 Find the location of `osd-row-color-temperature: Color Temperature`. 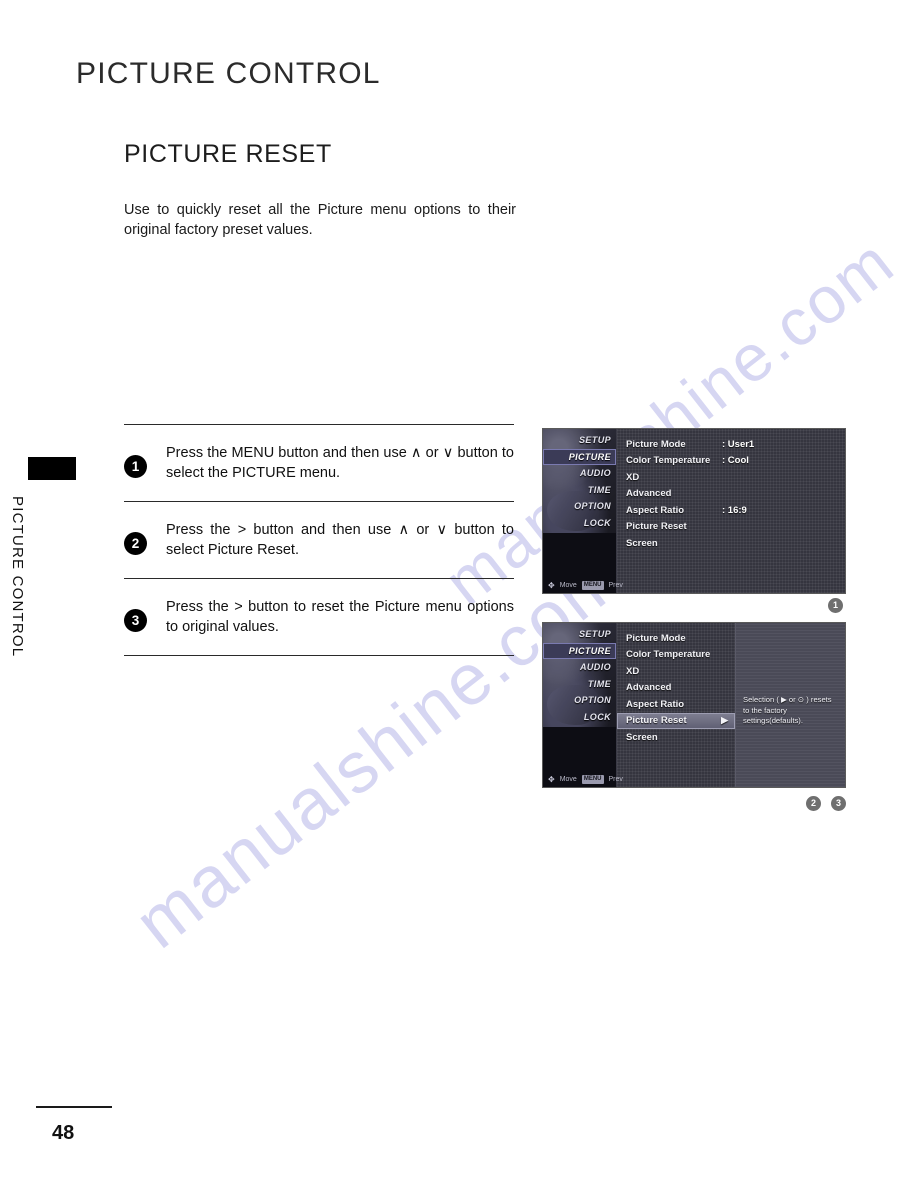

osd-row-color-temperature: Color Temperature is located at coordinates (676, 655).